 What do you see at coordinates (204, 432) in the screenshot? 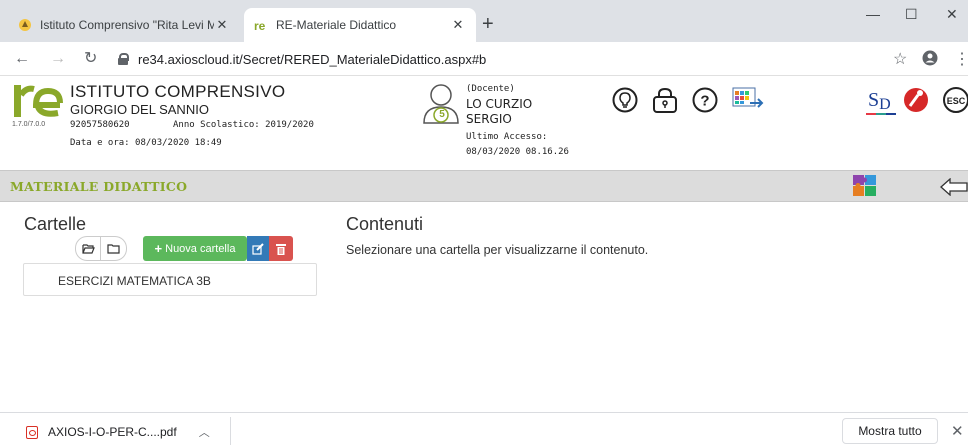
I see `chevron-up-icon: ︿` at bounding box center [204, 432].